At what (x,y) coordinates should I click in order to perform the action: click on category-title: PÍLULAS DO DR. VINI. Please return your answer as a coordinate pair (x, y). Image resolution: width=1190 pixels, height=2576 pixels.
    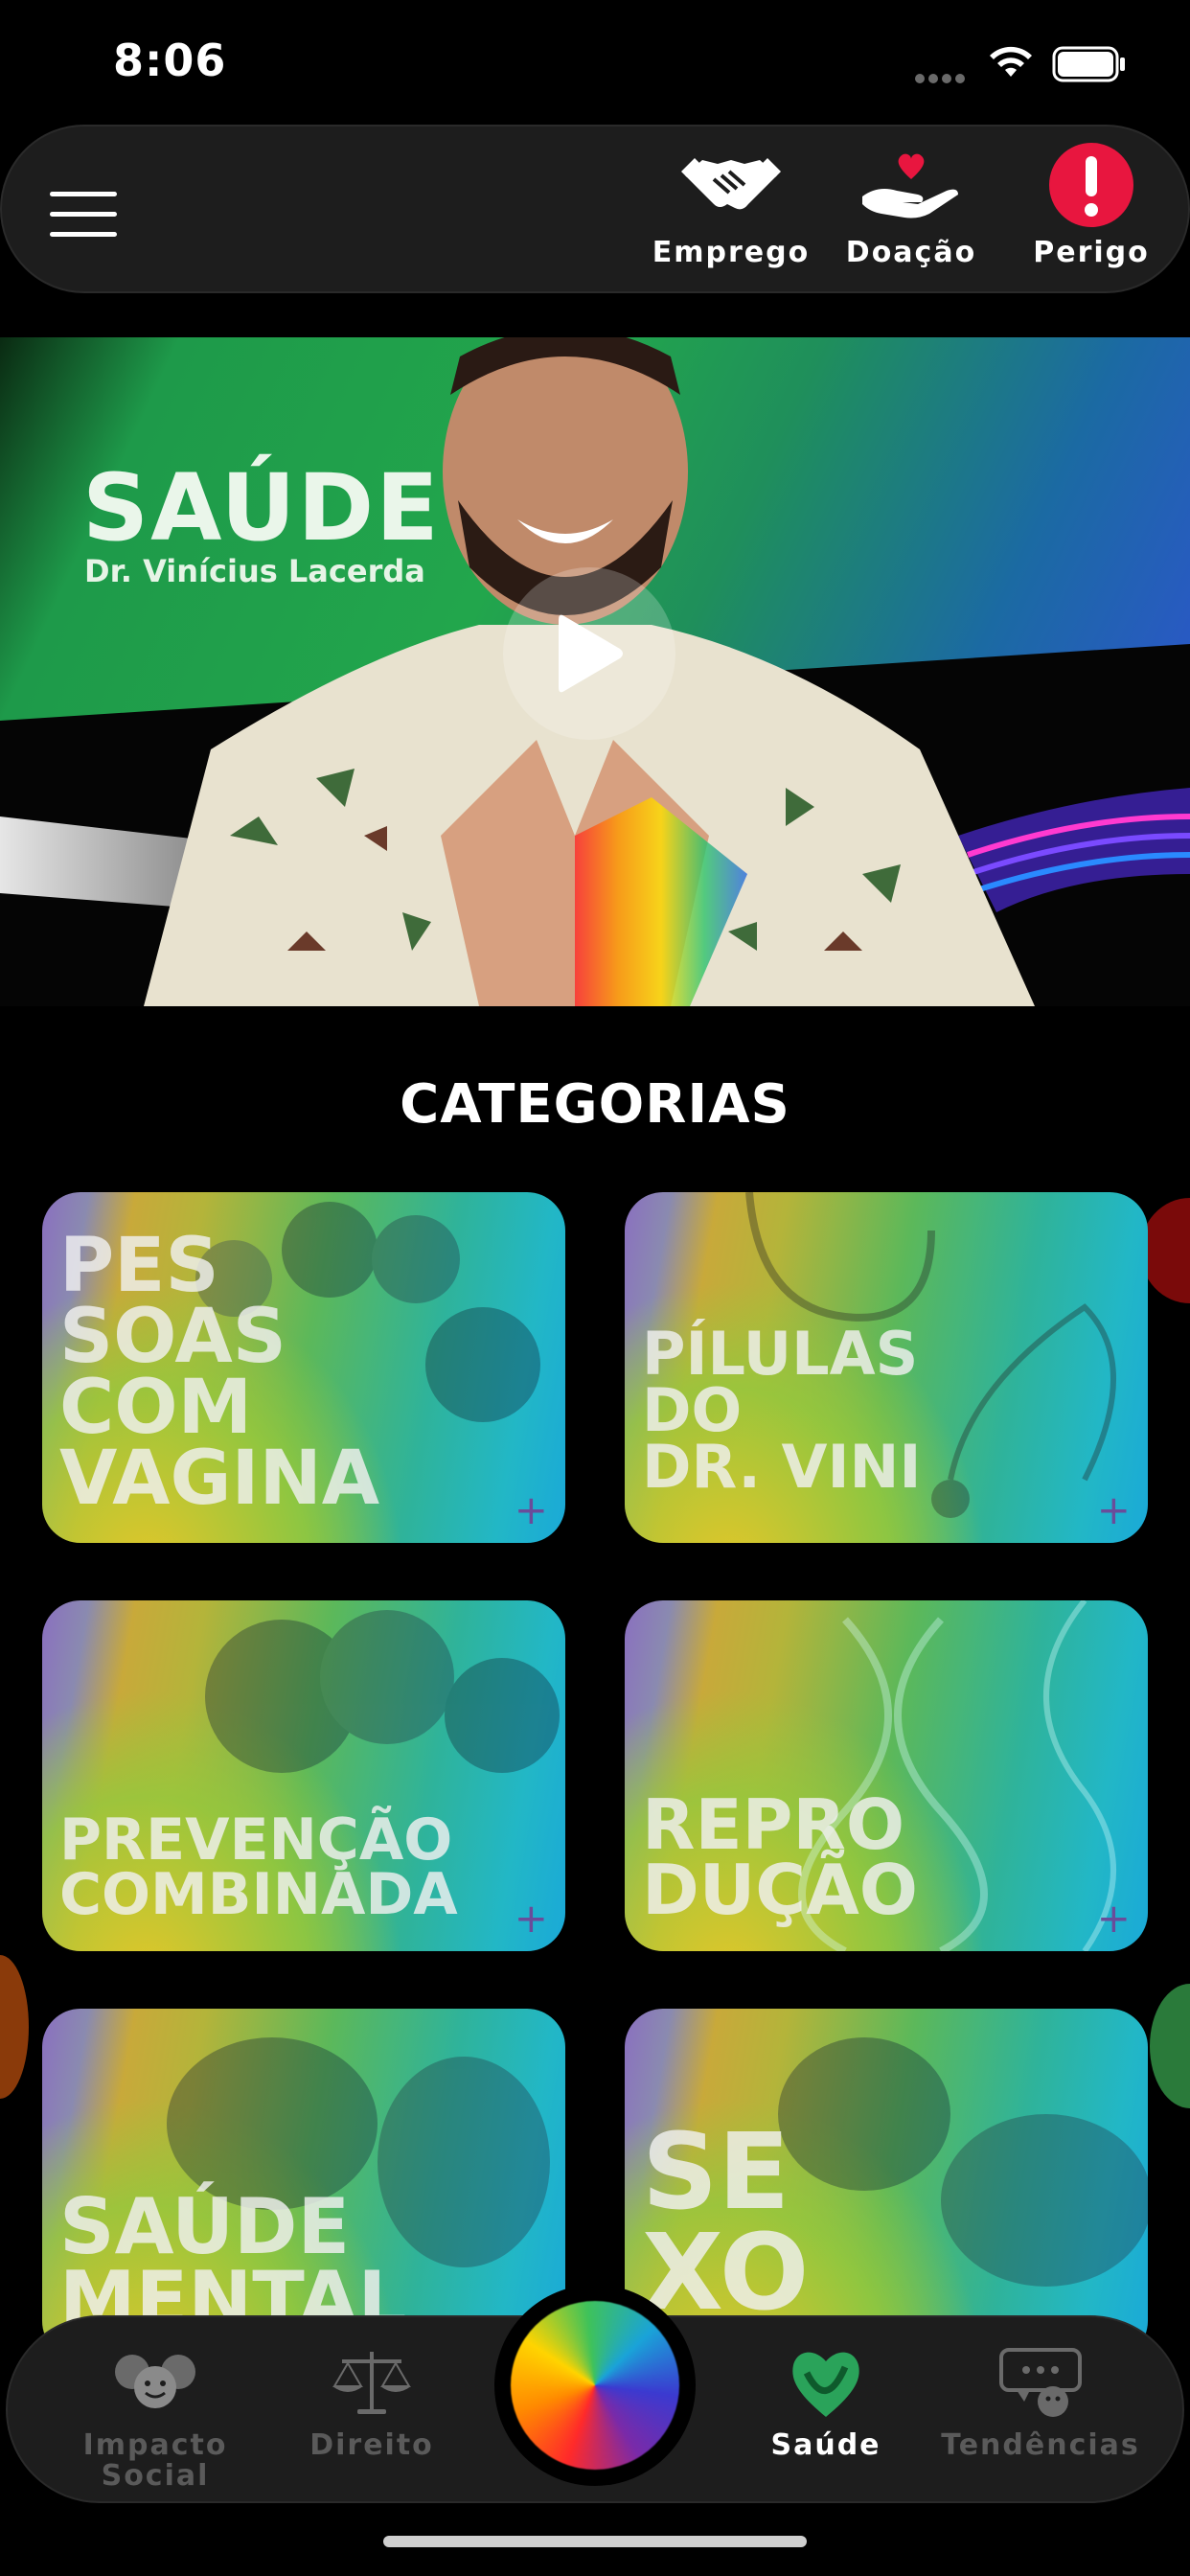
    Looking at the image, I should click on (782, 1410).